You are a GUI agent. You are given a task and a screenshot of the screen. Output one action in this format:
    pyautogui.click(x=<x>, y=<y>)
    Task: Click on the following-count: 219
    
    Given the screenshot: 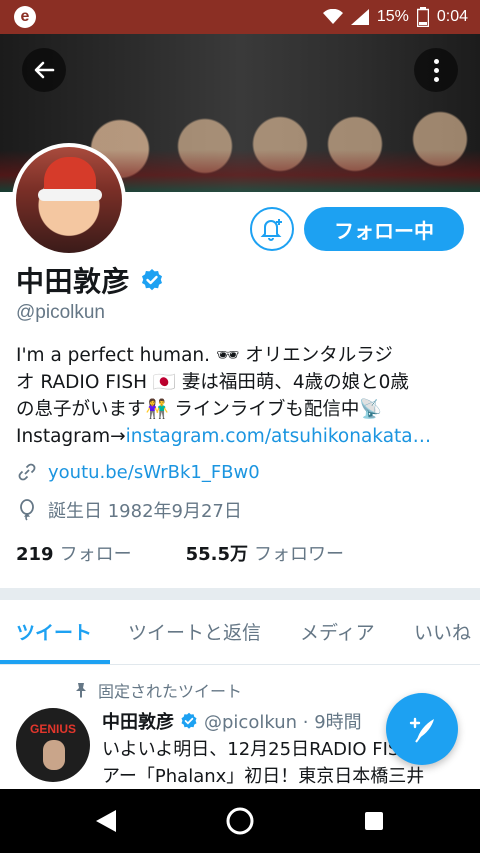 What is the action you would take?
    pyautogui.click(x=35, y=554)
    